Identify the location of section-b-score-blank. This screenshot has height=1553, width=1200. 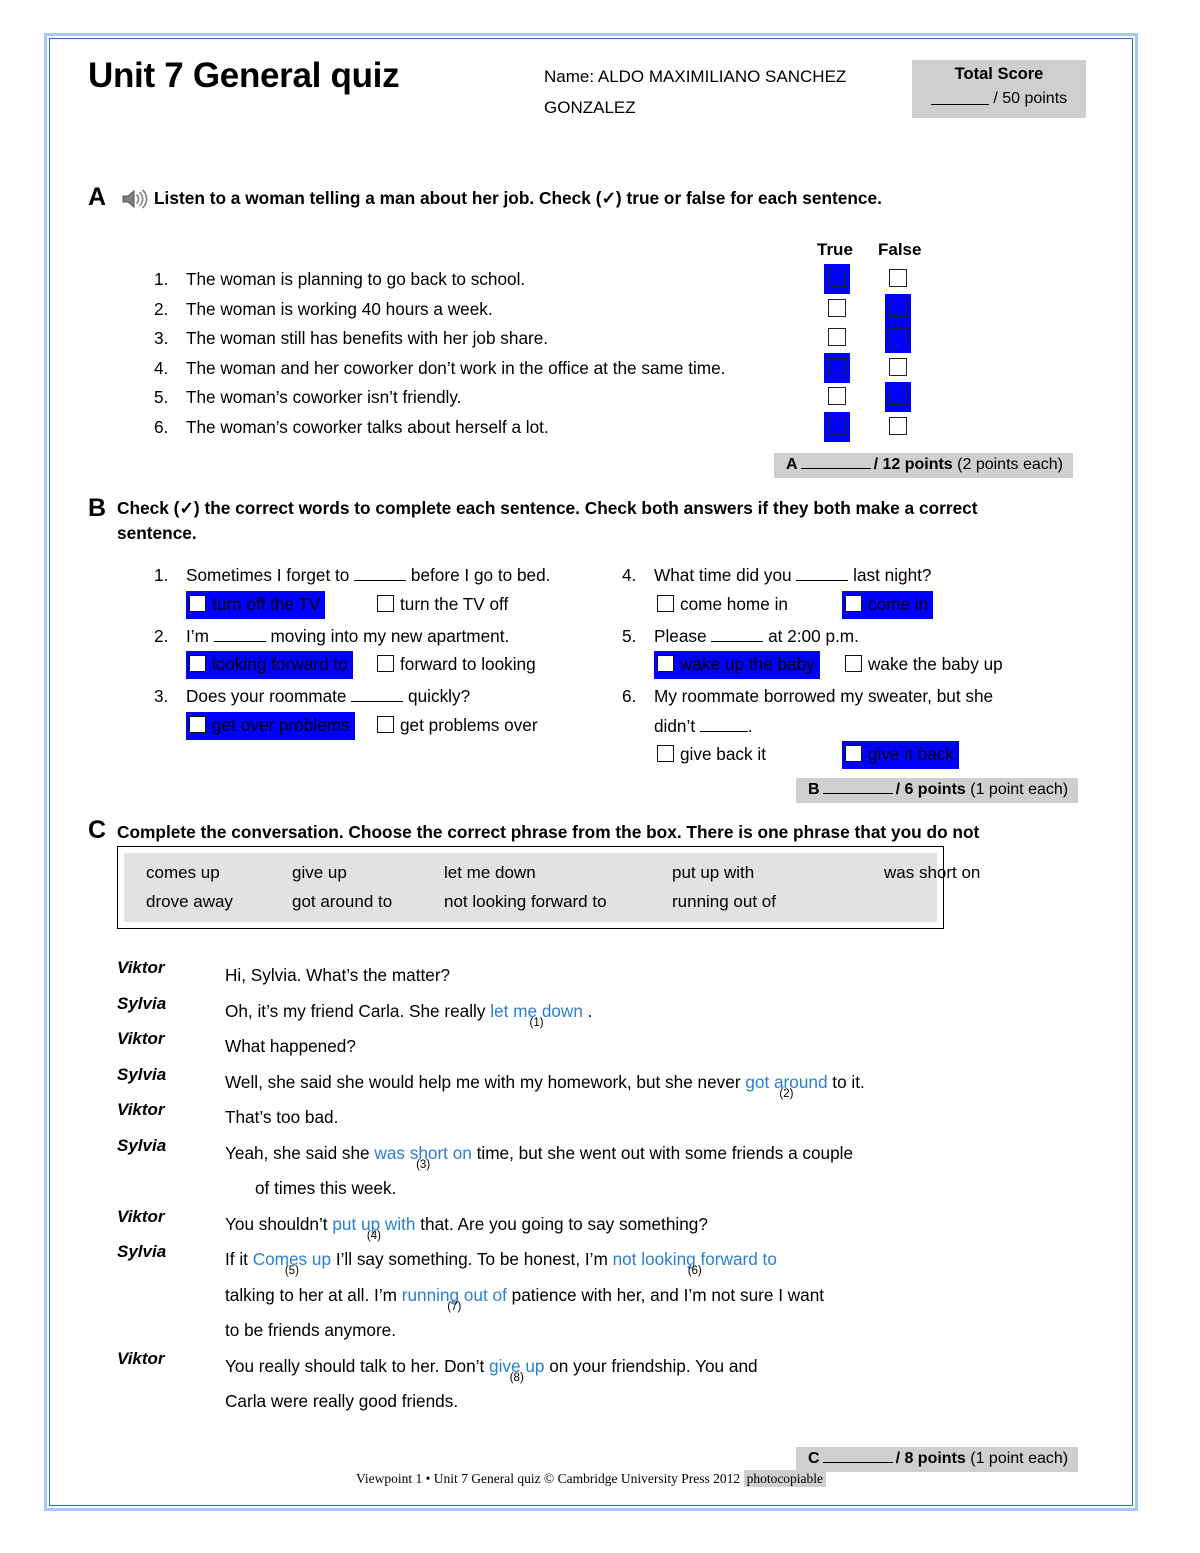
(857, 788).